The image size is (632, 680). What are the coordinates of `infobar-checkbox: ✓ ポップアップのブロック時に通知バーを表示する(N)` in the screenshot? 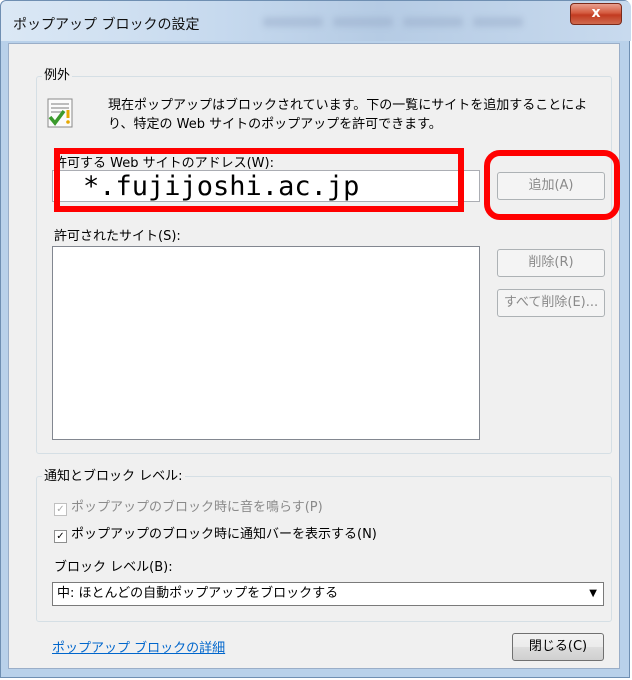 It's located at (215, 533).